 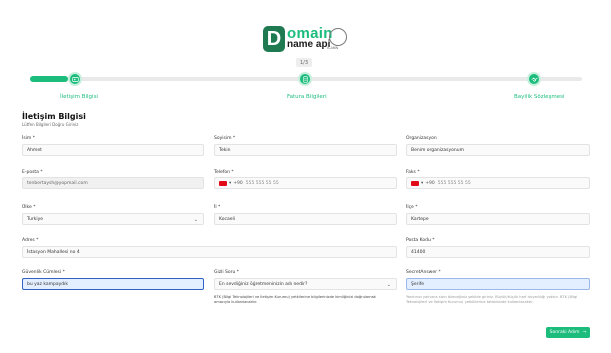 What do you see at coordinates (262, 183) in the screenshot?
I see `telefon-placeholder: 555 555 55 55` at bounding box center [262, 183].